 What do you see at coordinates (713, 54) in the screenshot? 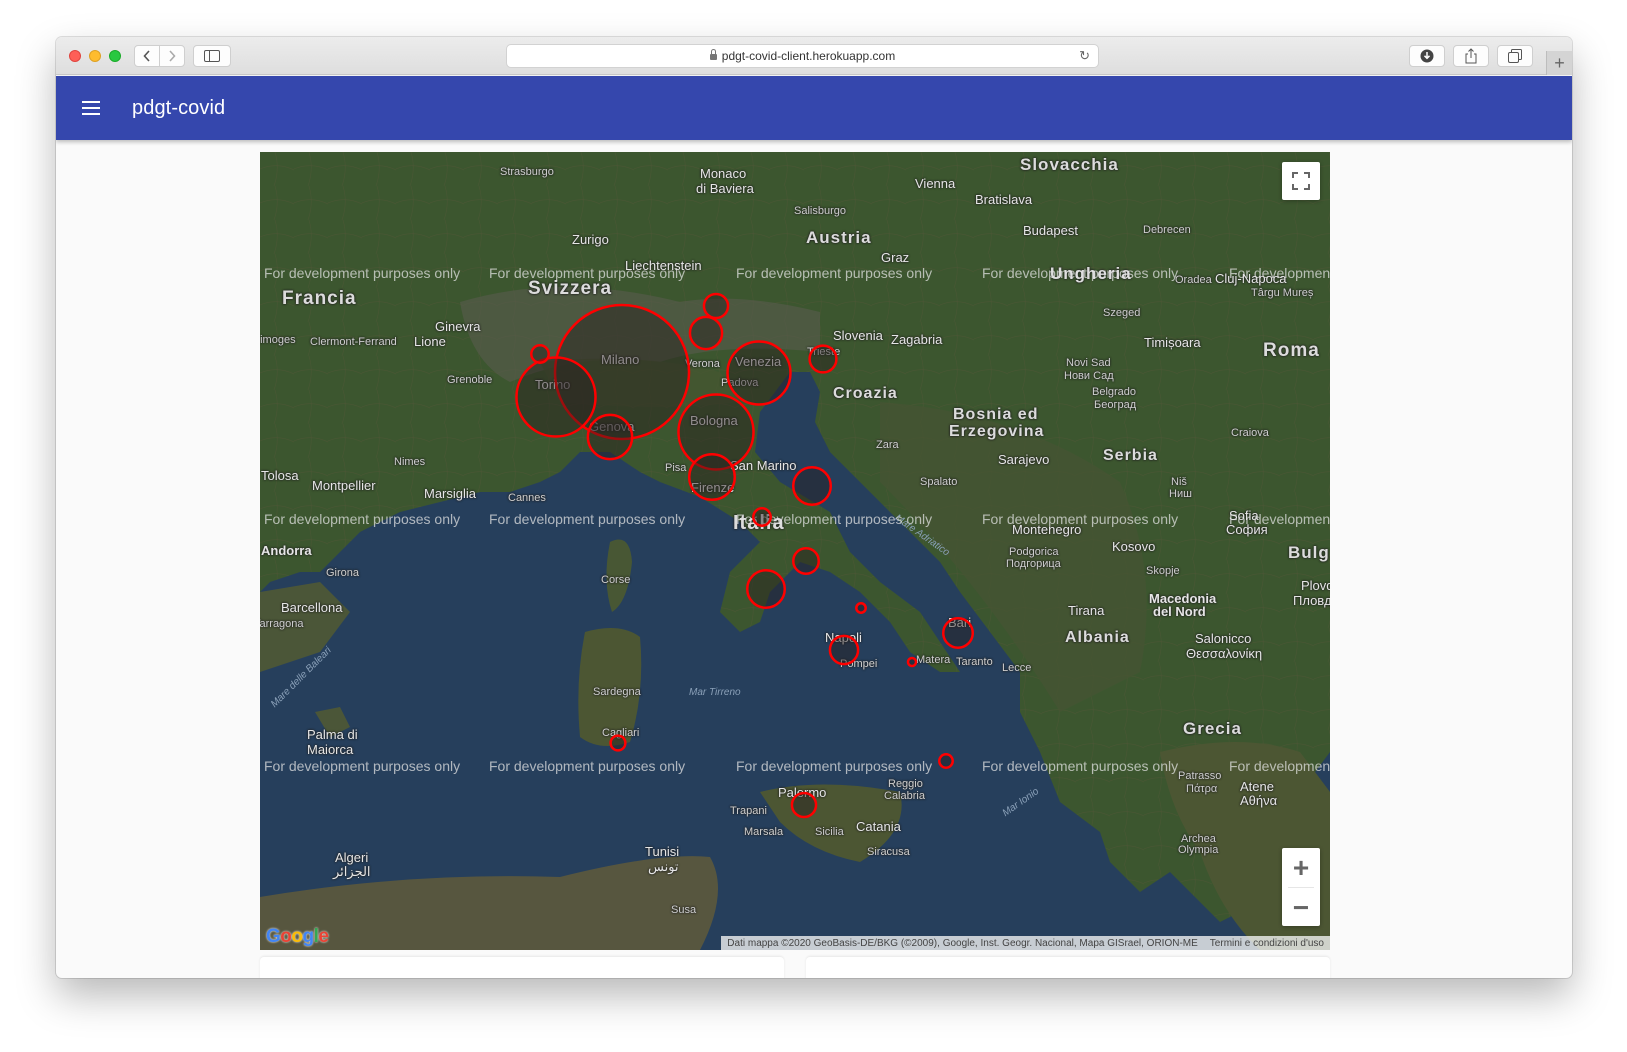
I see `lock-icon` at bounding box center [713, 54].